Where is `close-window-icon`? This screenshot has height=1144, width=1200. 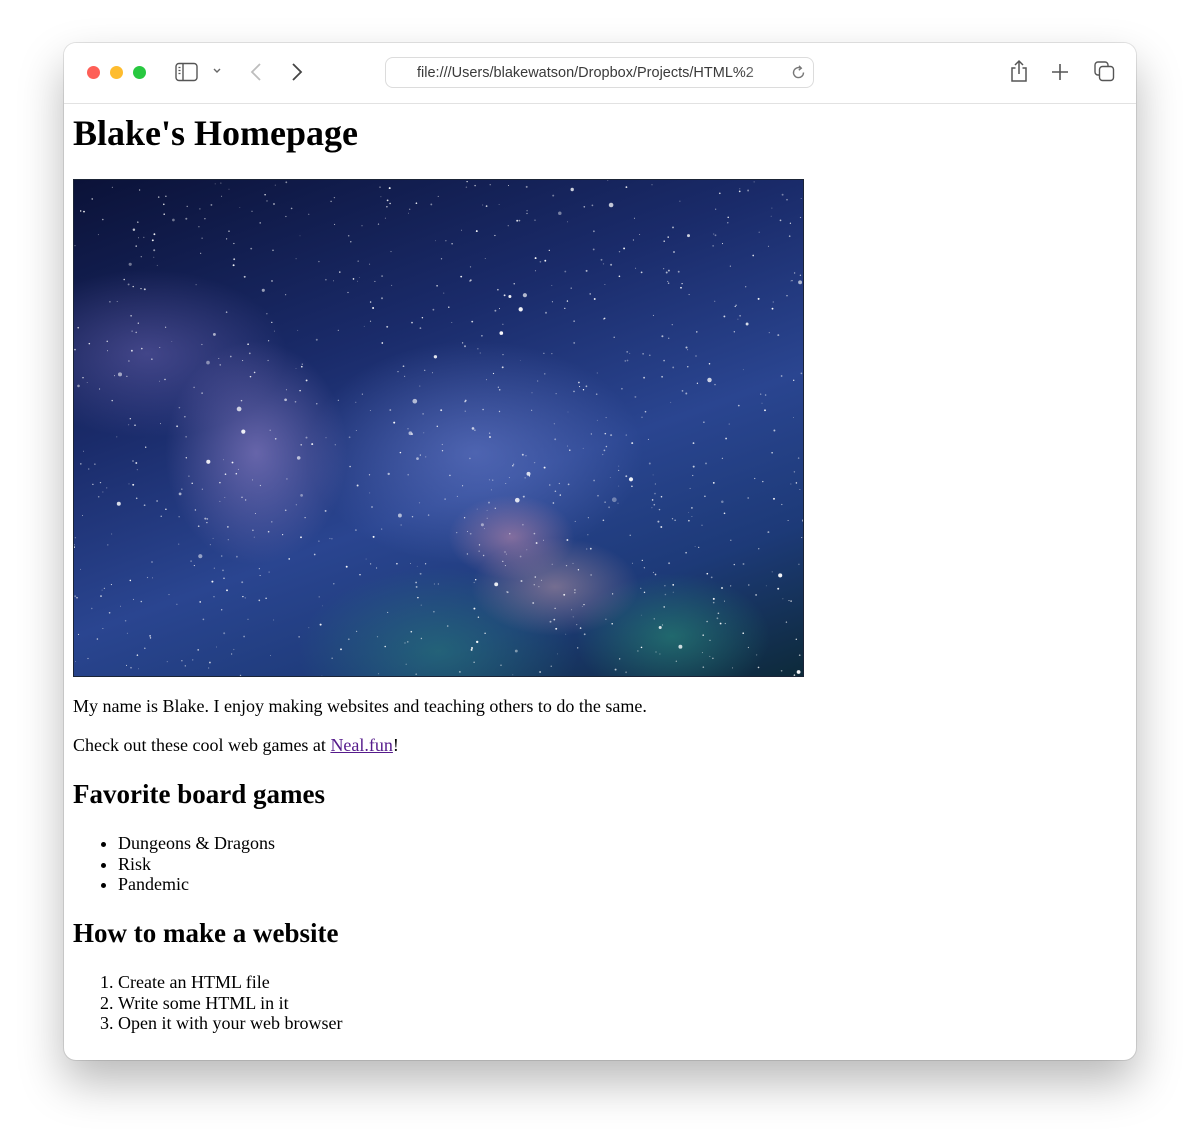
close-window-icon is located at coordinates (93, 72).